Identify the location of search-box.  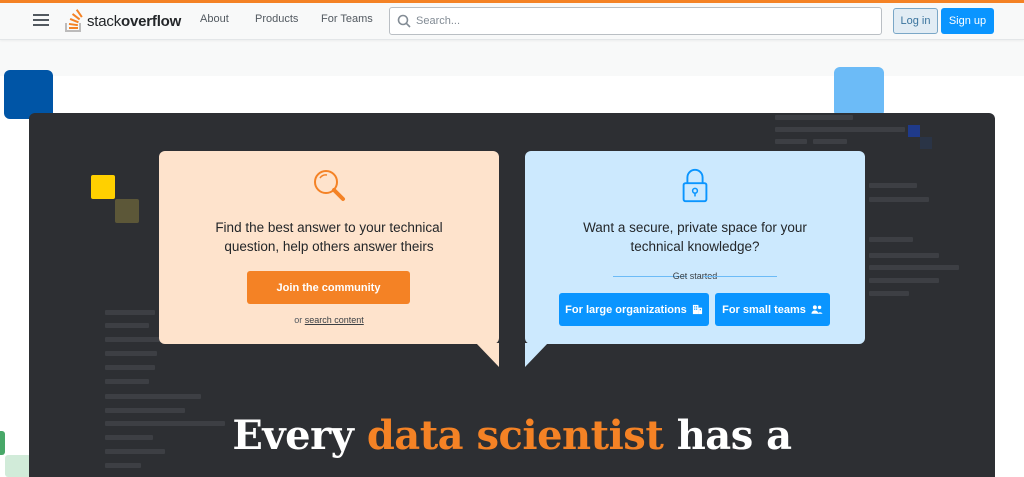
(635, 21).